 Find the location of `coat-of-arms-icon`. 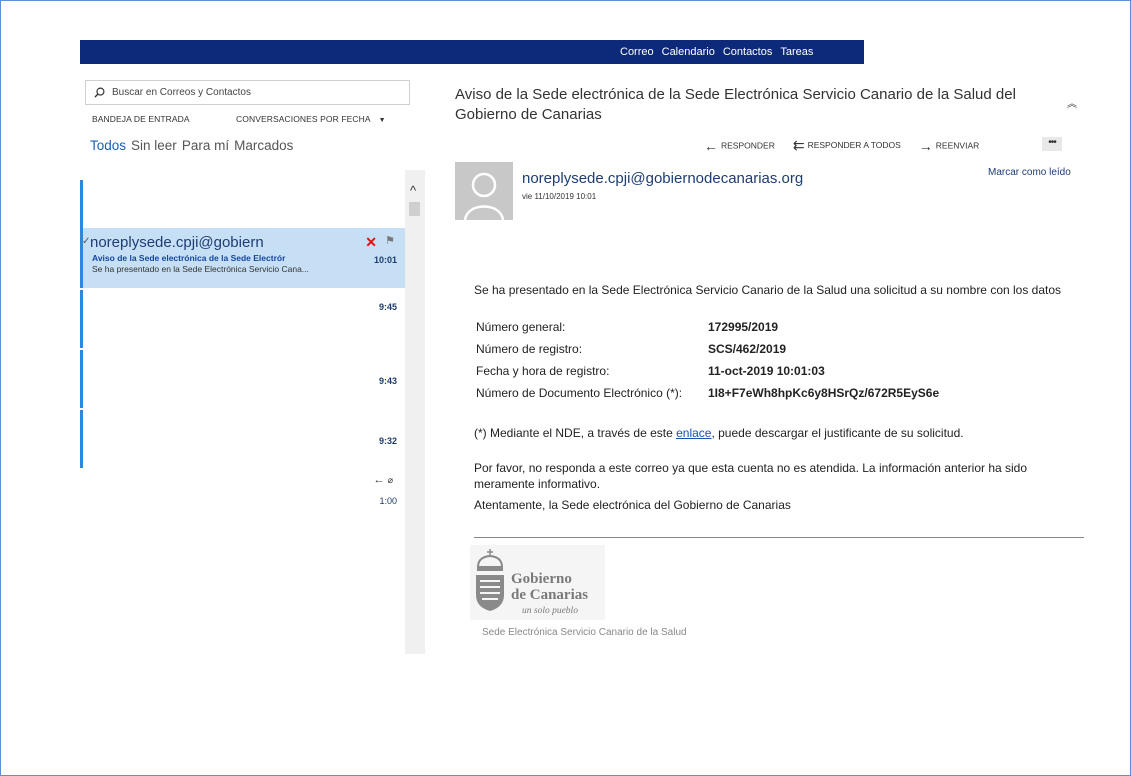

coat-of-arms-icon is located at coordinates (490, 580).